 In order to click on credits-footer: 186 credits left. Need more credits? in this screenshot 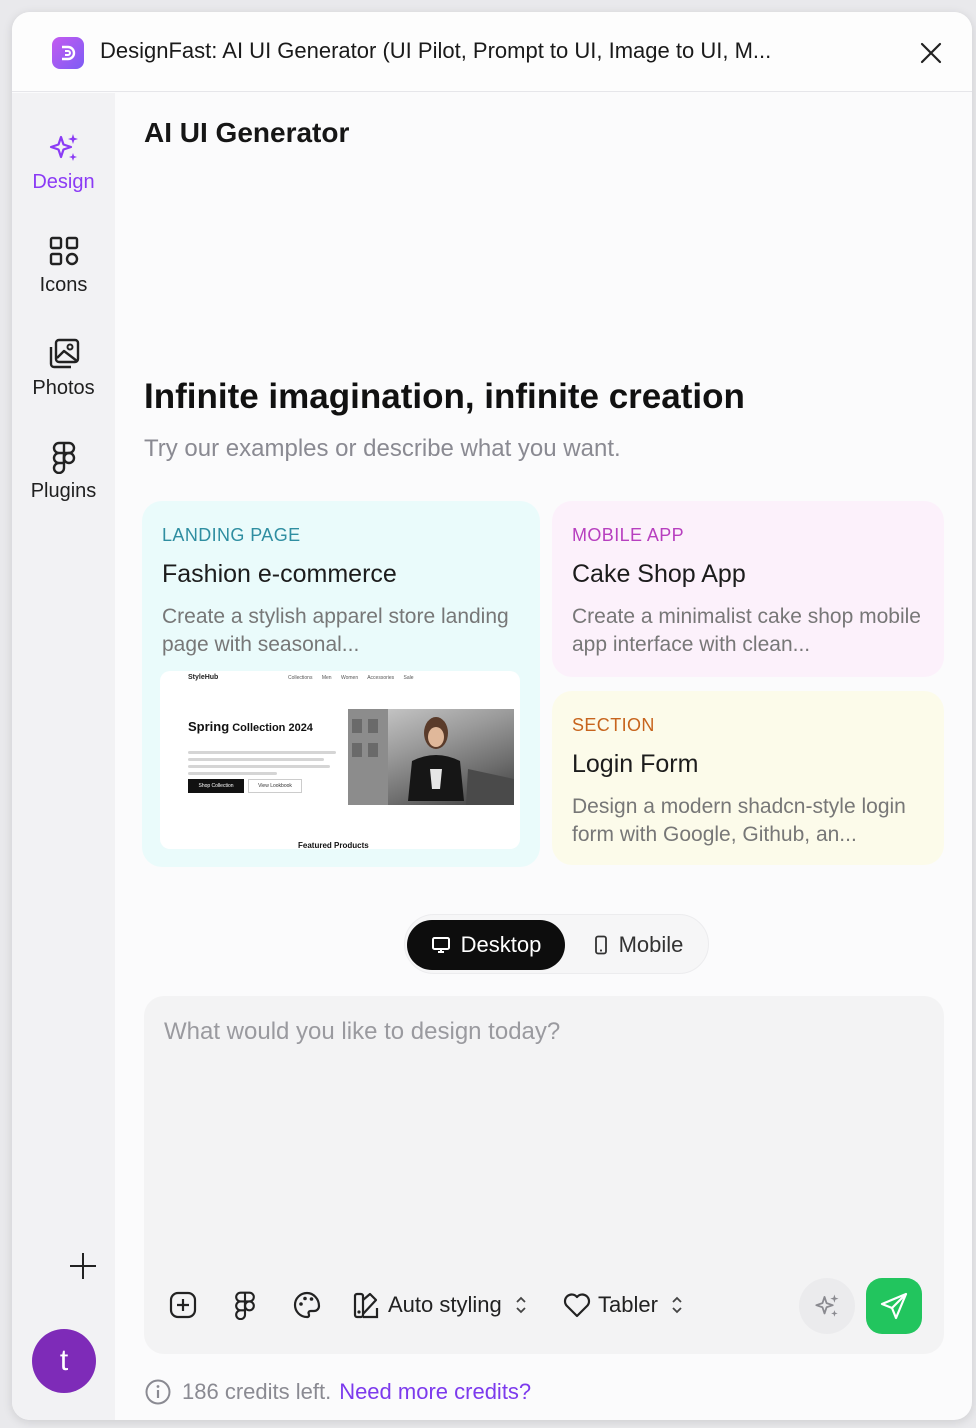, I will do `click(337, 1392)`.